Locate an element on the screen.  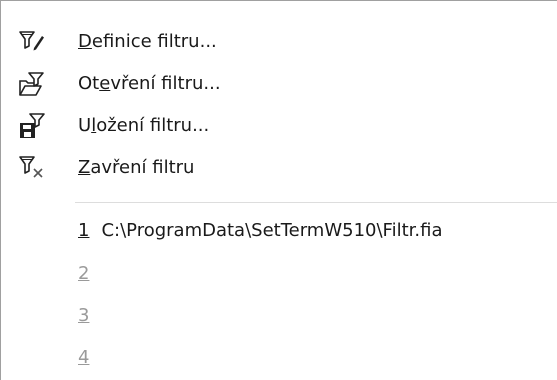
filter-close-icon is located at coordinates (32, 168).